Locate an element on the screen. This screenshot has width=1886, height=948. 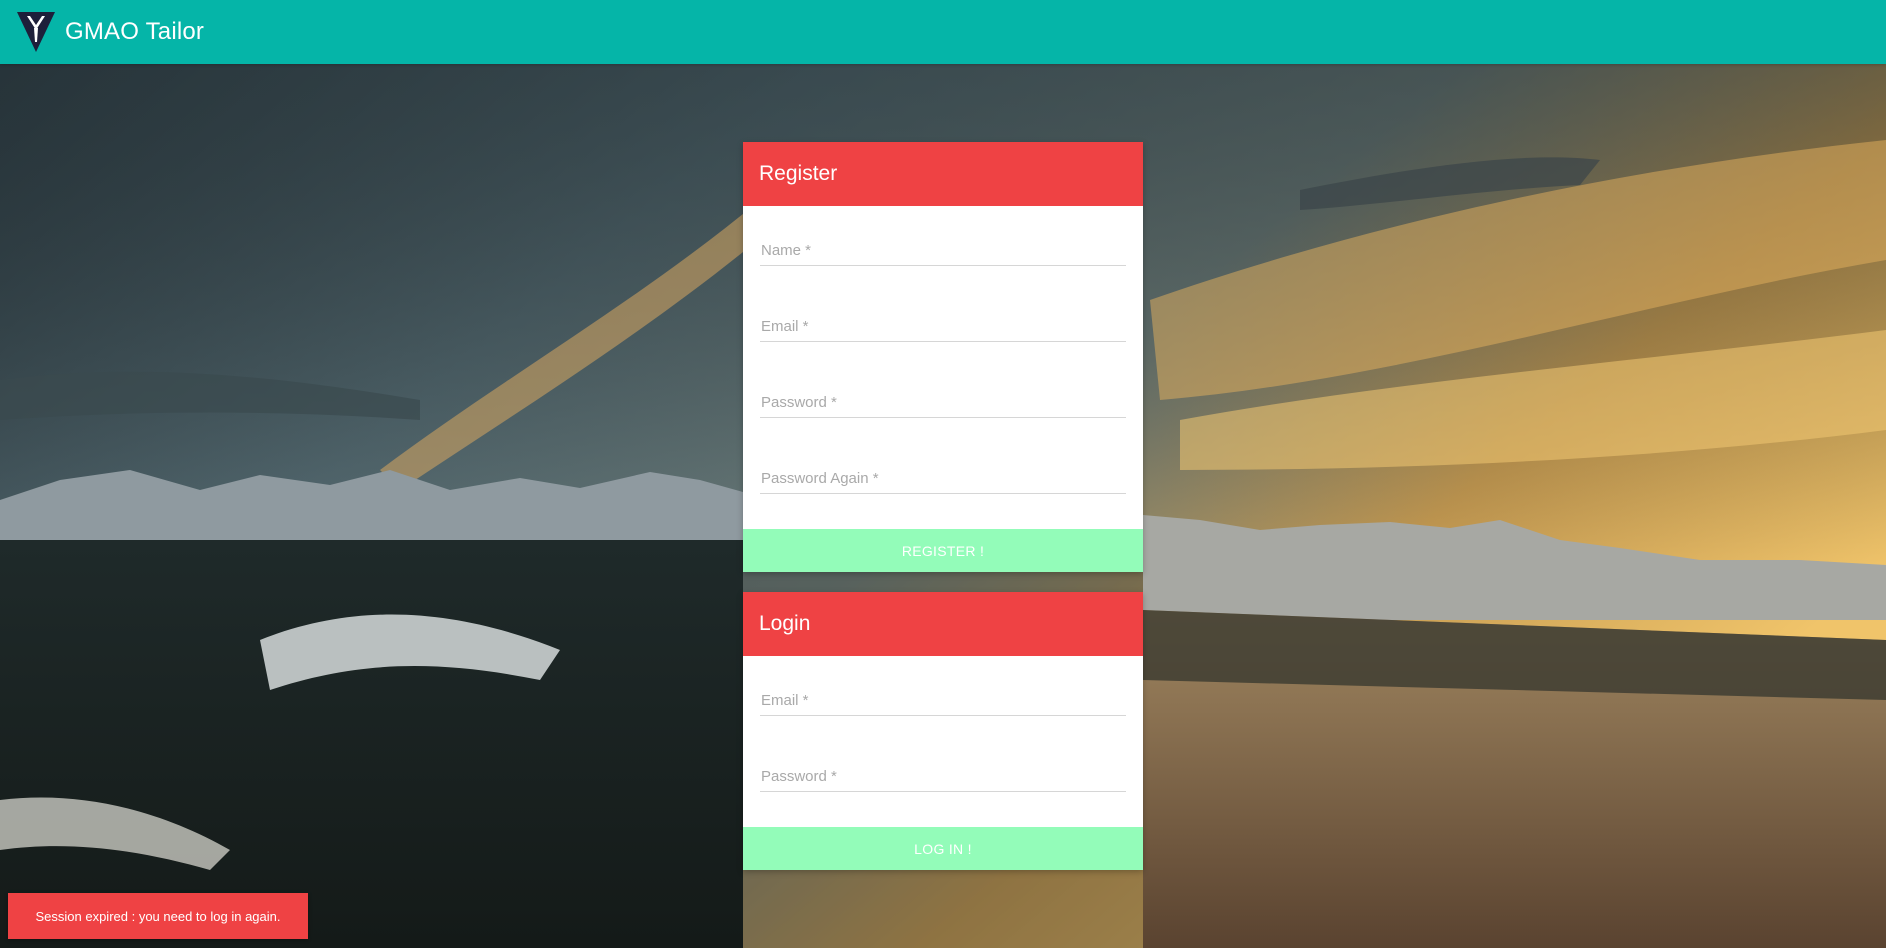
top-app-bar: GMAO Tailor is located at coordinates (943, 32).